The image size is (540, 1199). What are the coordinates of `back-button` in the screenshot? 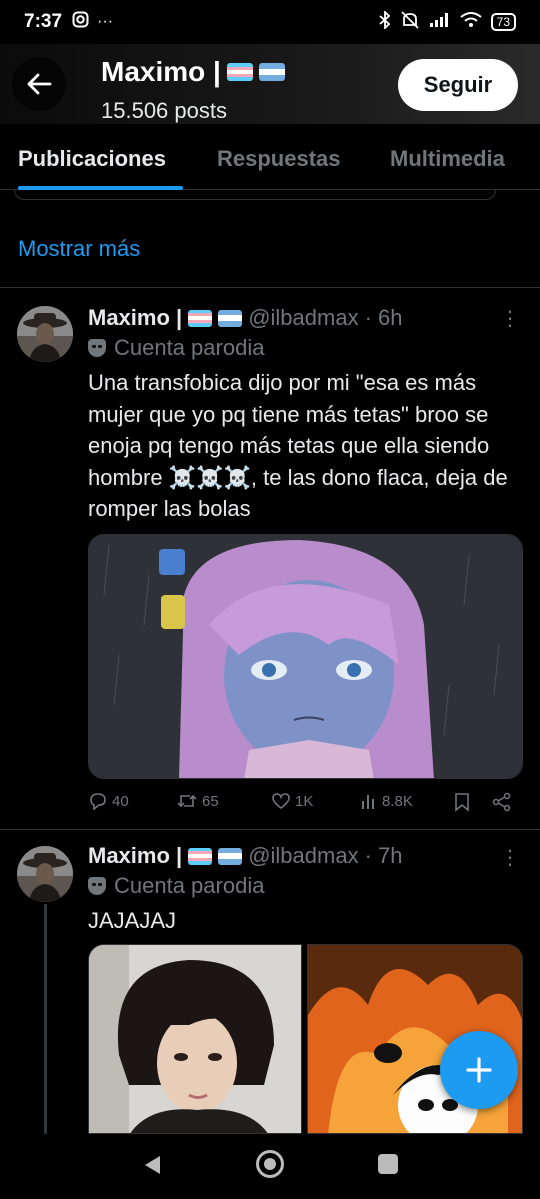 It's located at (39, 84).